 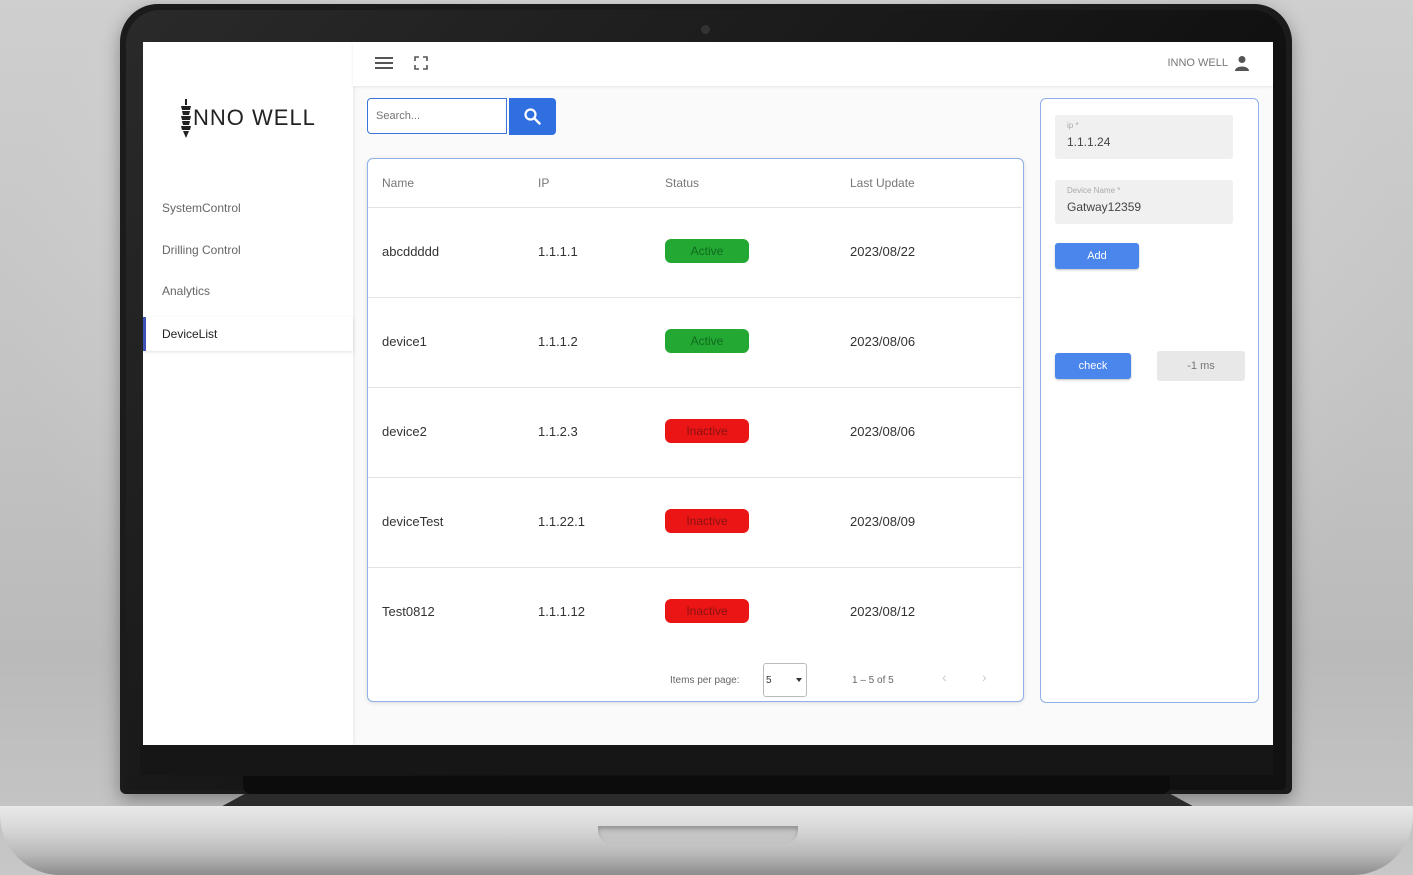 I want to click on cell-name: device2, so click(x=404, y=431).